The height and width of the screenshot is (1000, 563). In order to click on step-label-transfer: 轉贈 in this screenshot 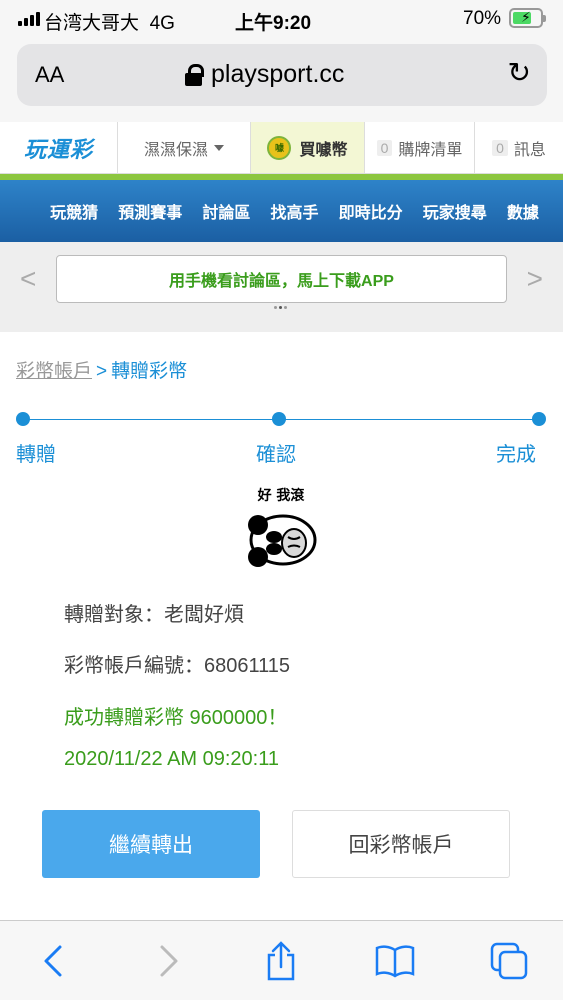, I will do `click(36, 455)`.